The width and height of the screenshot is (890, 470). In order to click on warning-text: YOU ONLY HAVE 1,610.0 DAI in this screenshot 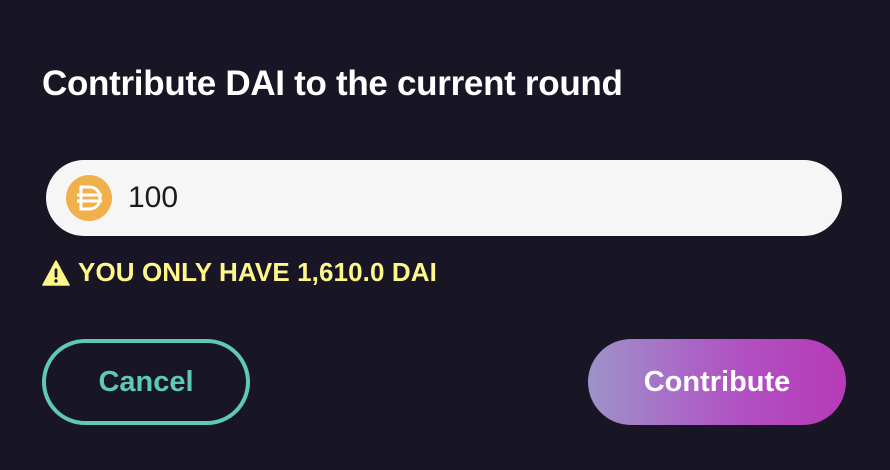, I will do `click(257, 272)`.